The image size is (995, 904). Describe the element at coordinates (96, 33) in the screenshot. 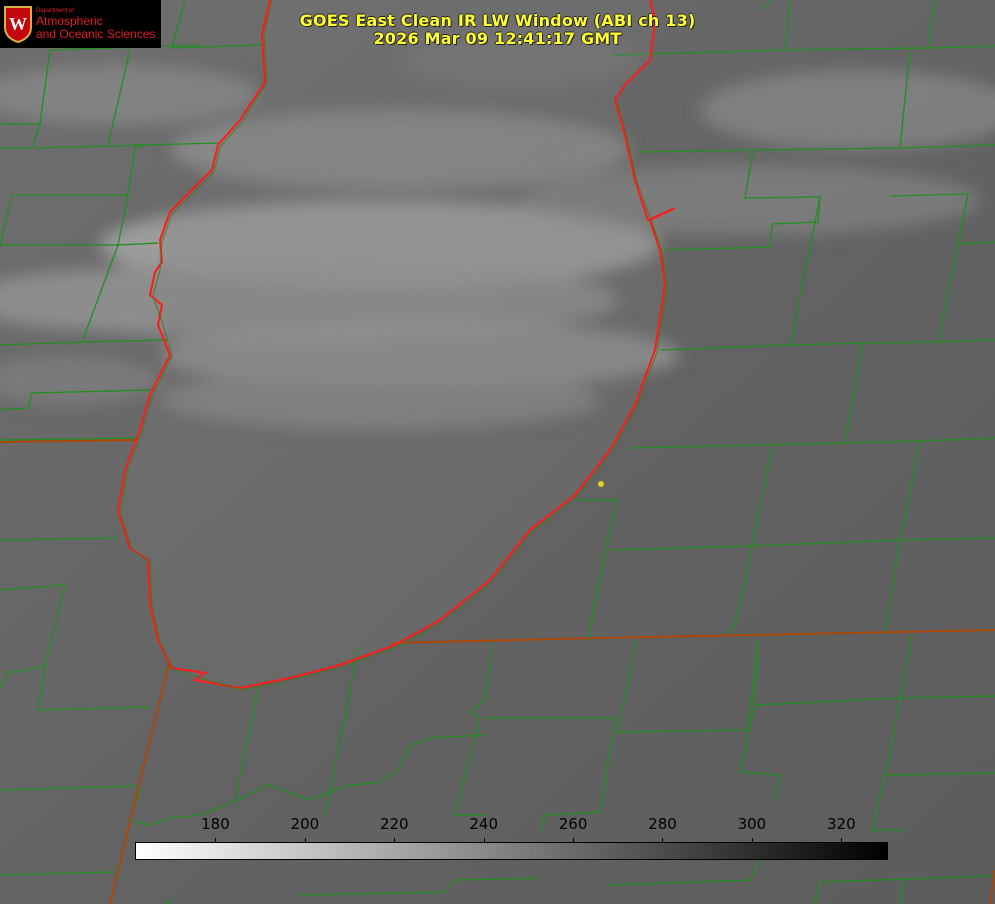

I see `logo-line2: and Oceanic Sciences` at that location.